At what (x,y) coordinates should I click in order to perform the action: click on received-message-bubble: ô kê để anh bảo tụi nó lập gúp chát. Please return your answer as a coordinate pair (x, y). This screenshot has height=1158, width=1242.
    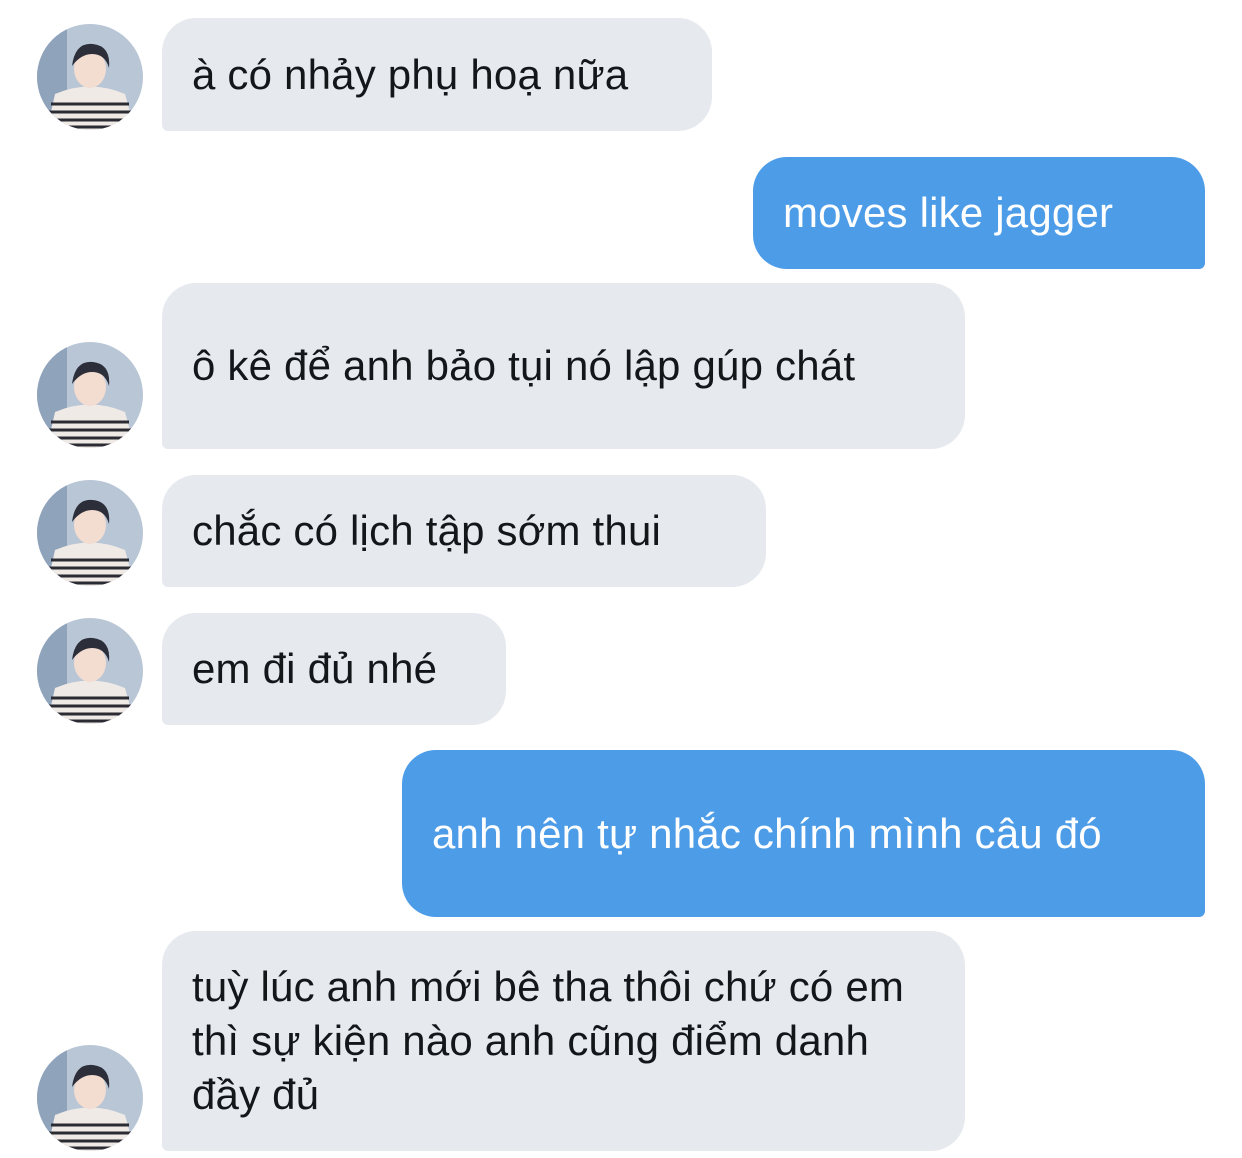
    Looking at the image, I should click on (563, 366).